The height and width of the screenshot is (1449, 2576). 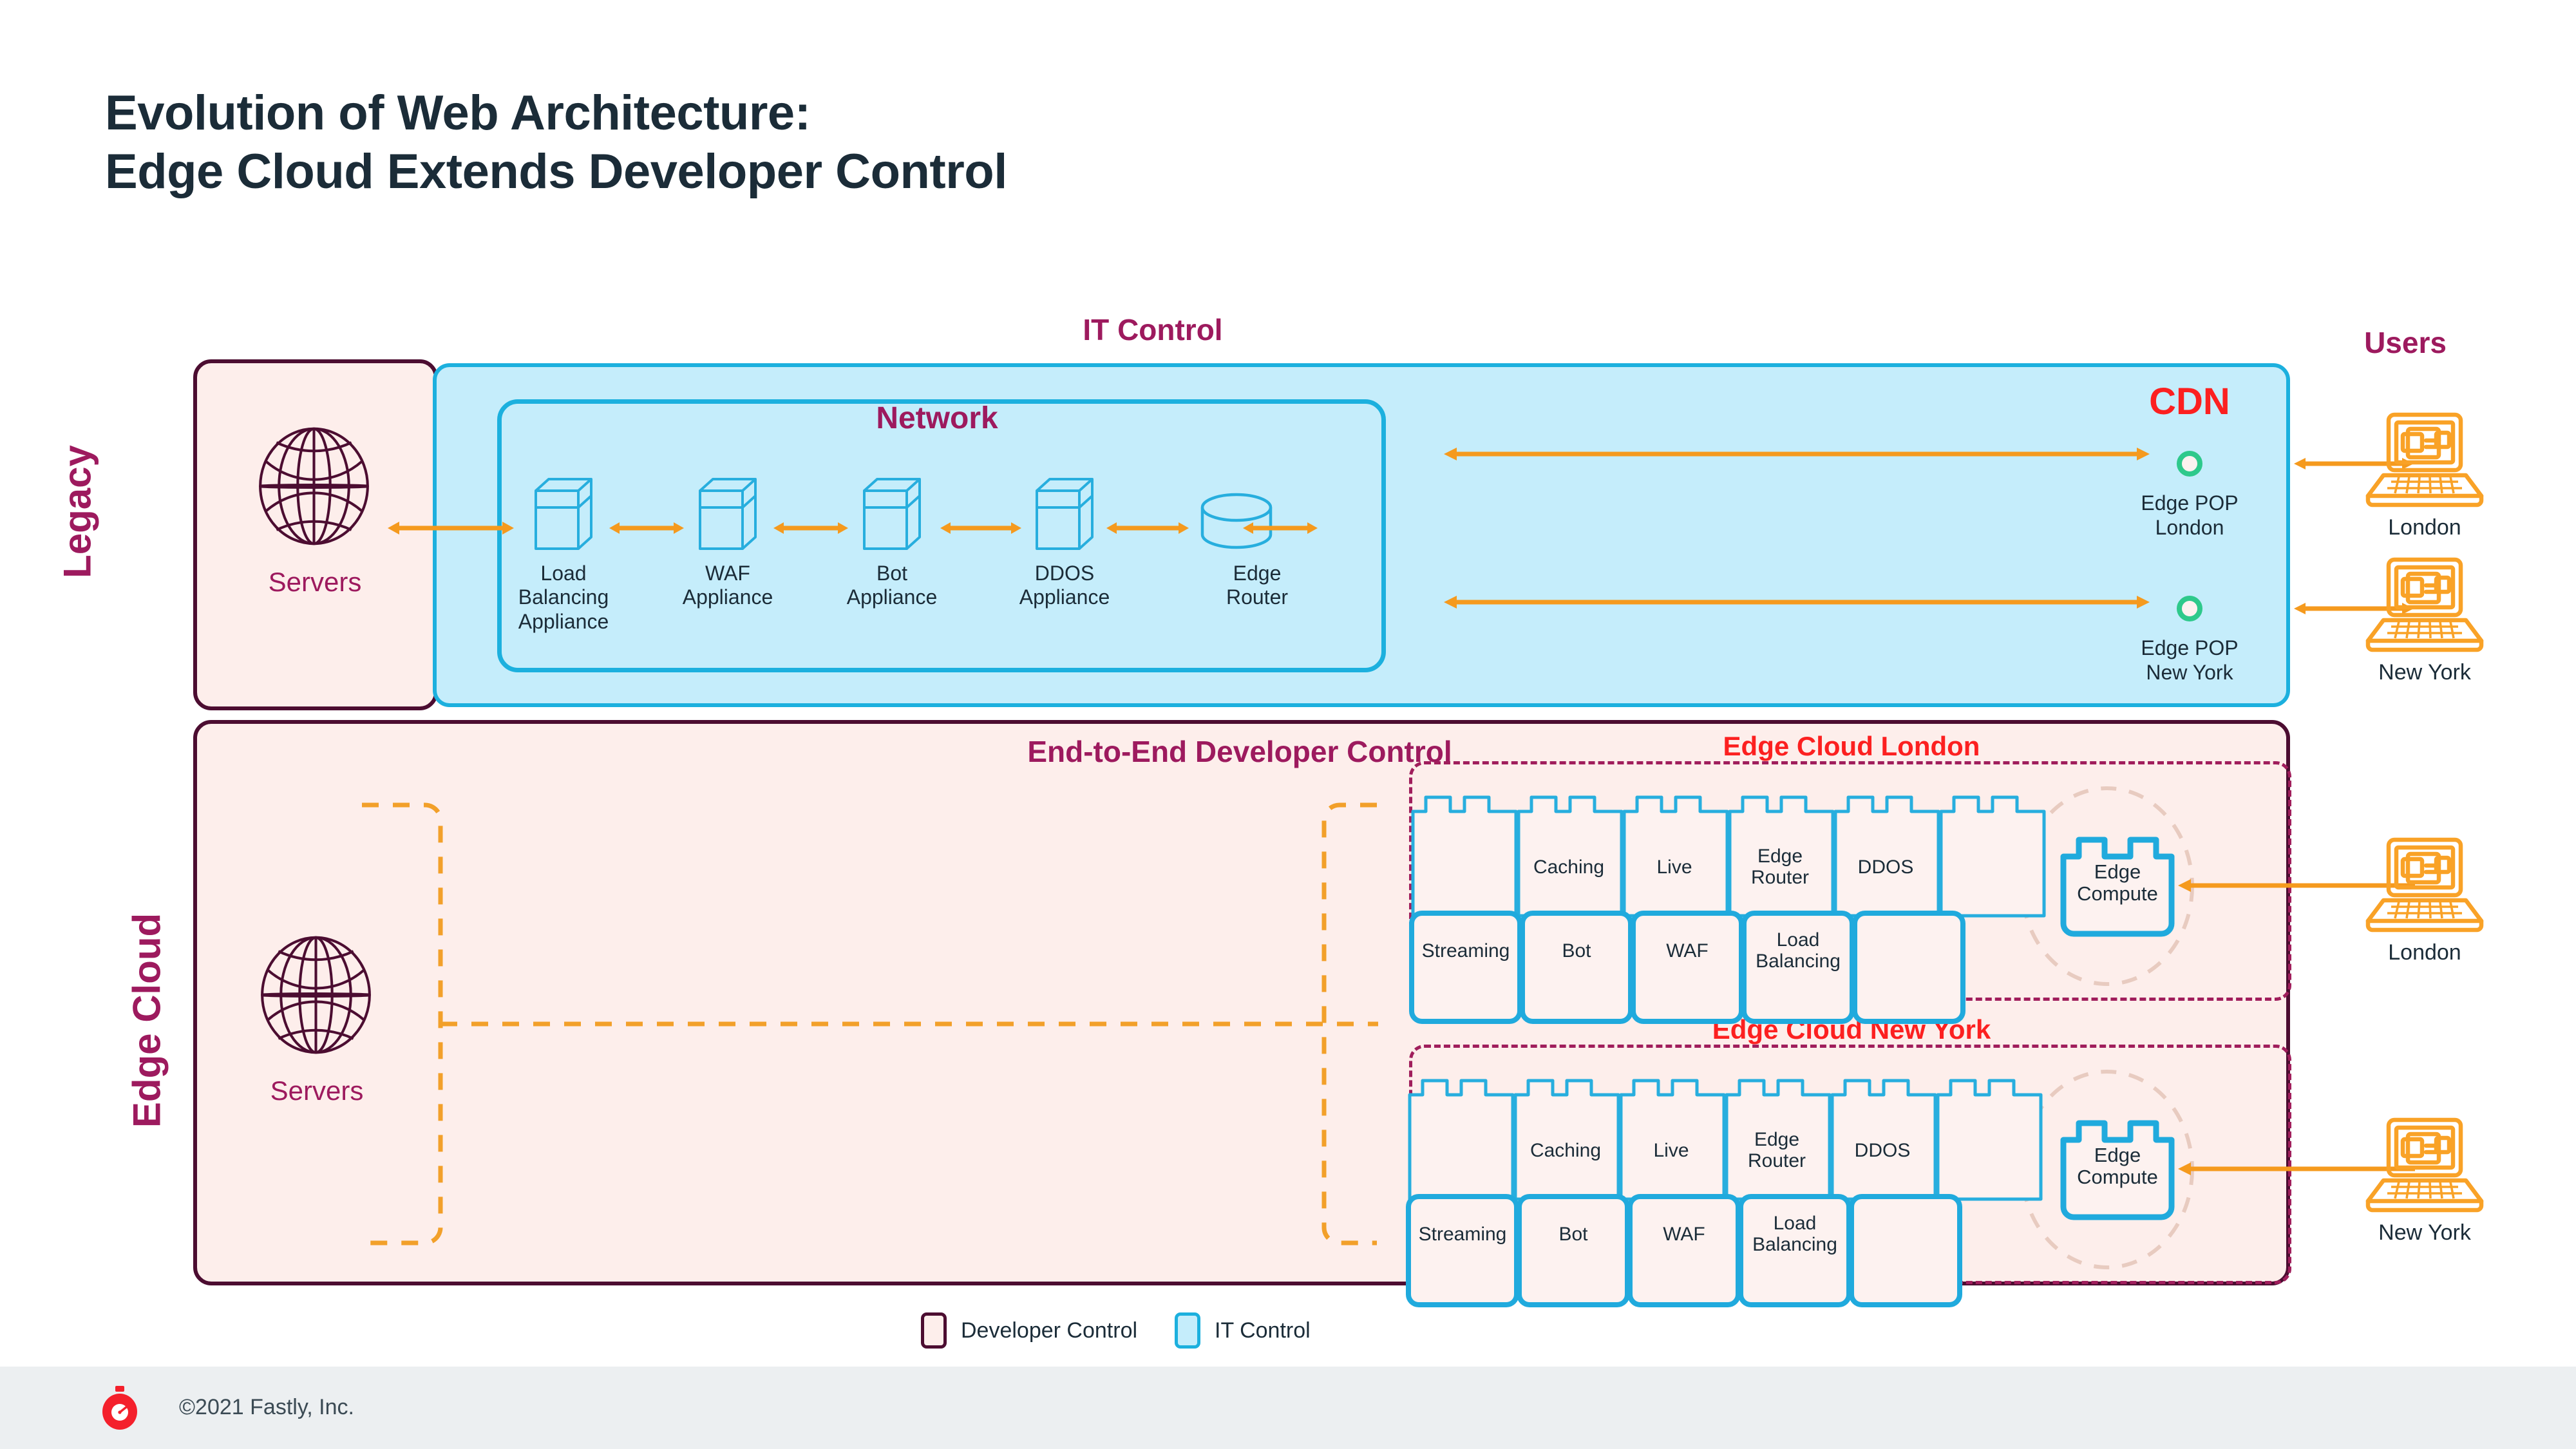 What do you see at coordinates (1257, 586) in the screenshot?
I see `appliance-label: Edge Router` at bounding box center [1257, 586].